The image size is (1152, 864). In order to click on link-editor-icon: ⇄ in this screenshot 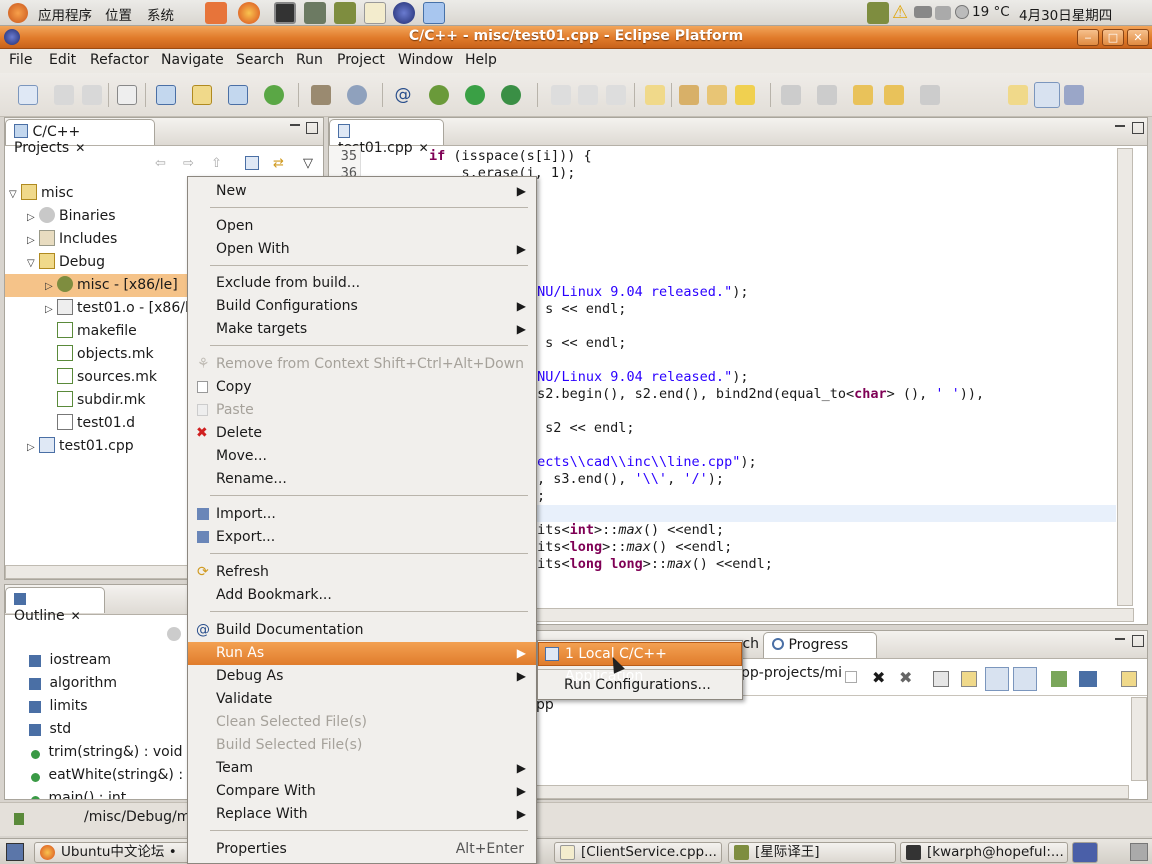, I will do `click(278, 163)`.